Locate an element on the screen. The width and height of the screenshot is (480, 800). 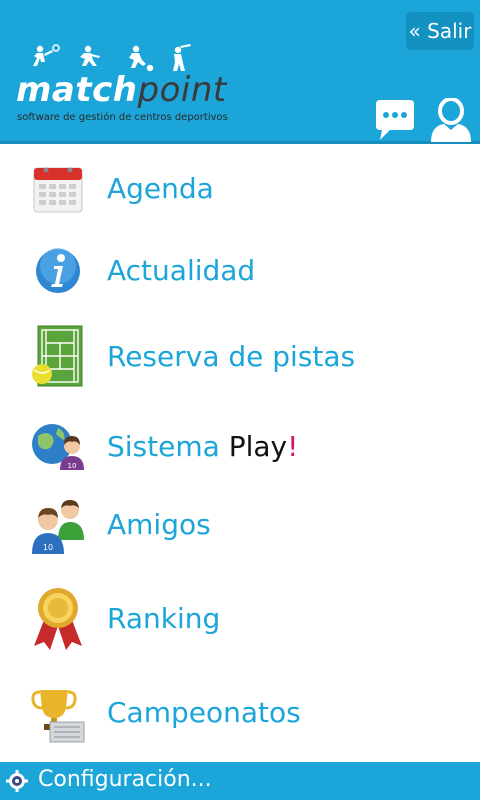
label-play: Play is located at coordinates (258, 446).